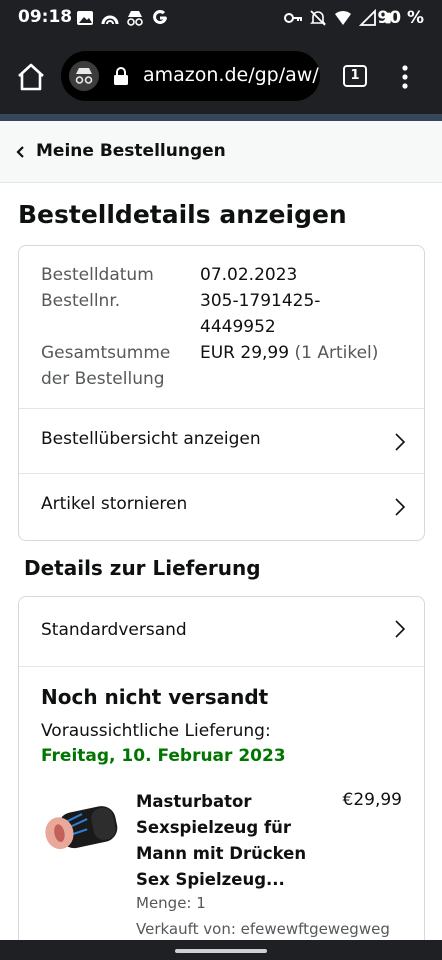  I want to click on delivery-section-title: Details zur Lieferung, so click(142, 568).